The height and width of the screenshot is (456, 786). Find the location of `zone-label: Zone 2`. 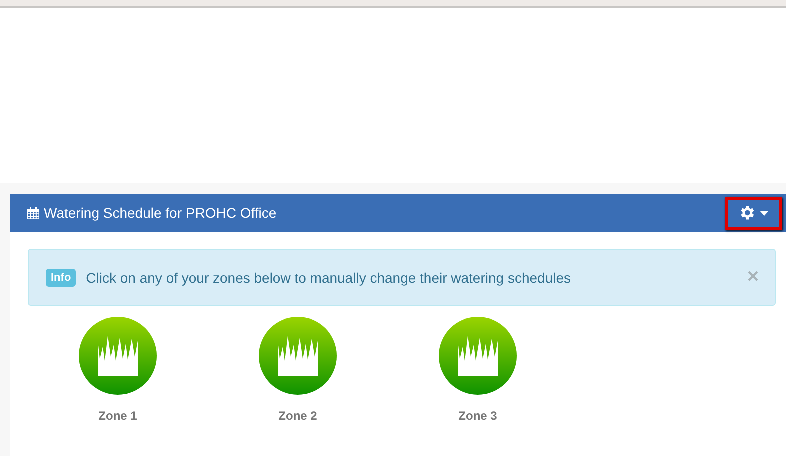

zone-label: Zone 2 is located at coordinates (298, 416).